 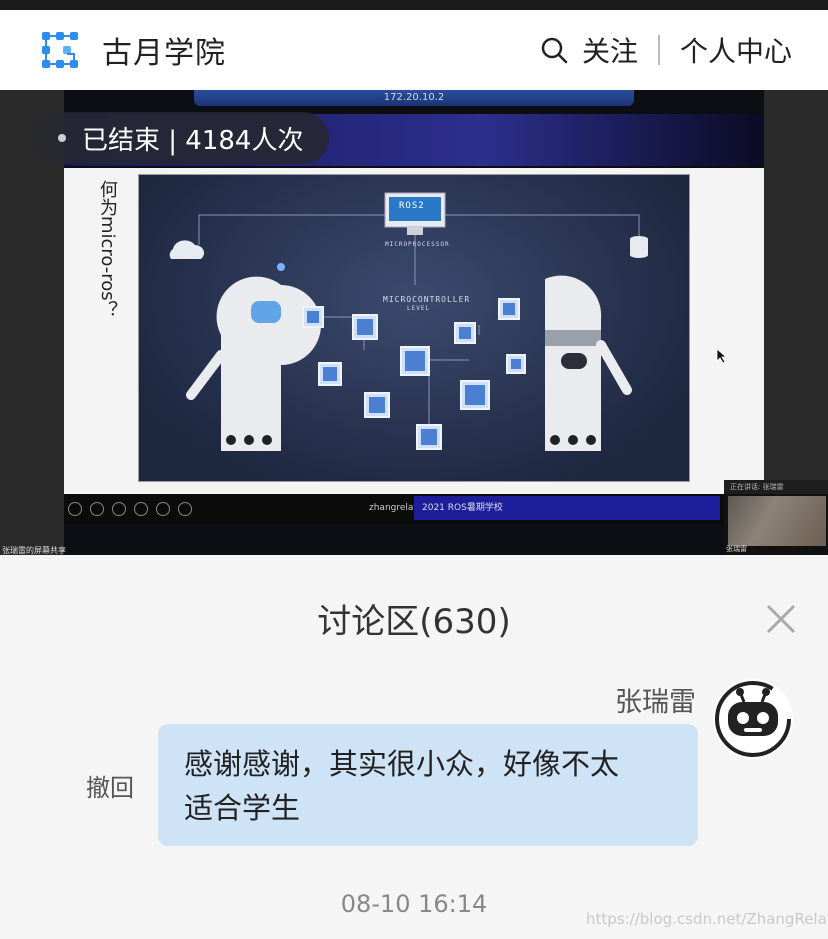 I want to click on diagram-level-label: LEVEL, so click(x=419, y=308).